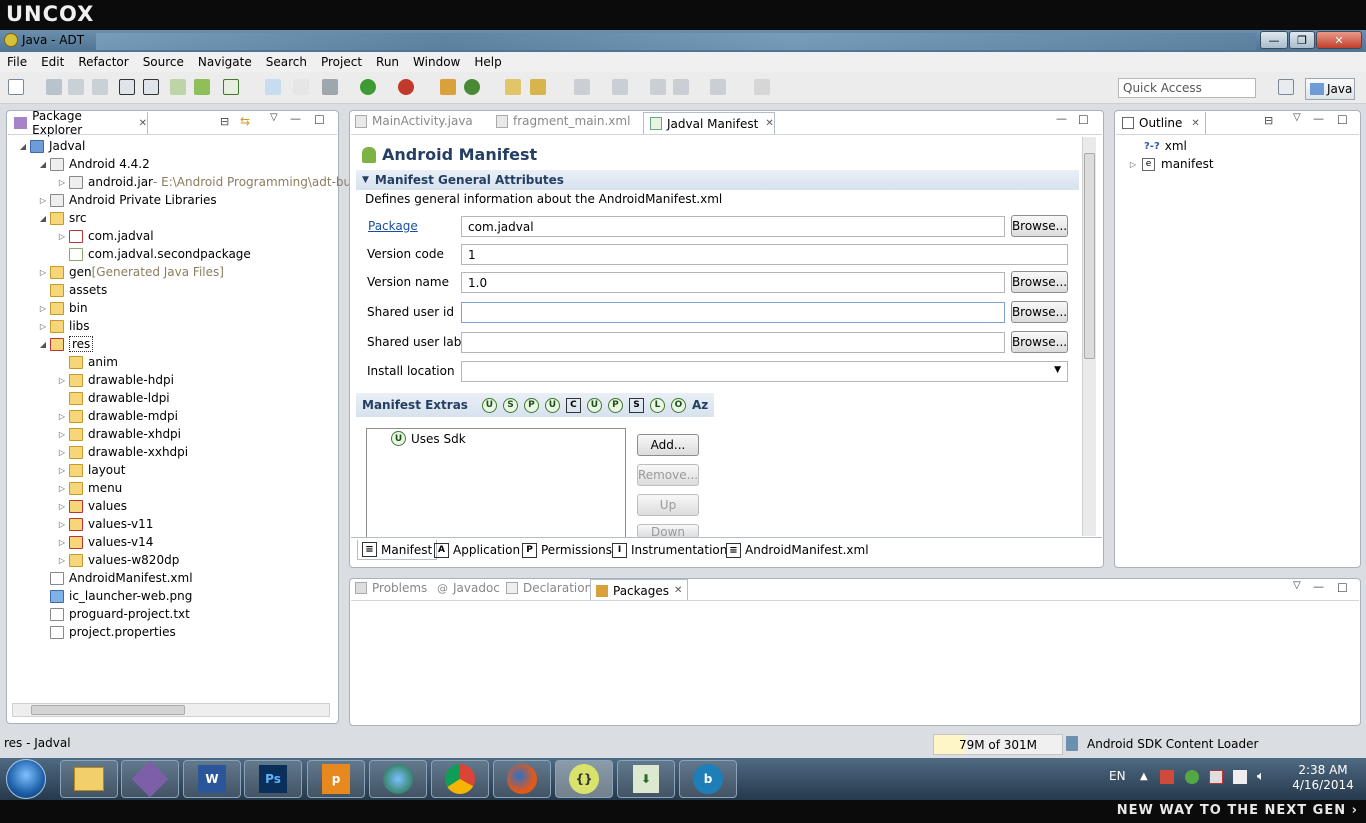  What do you see at coordinates (646, 779) in the screenshot?
I see `taskbar-downloader: ⬇` at bounding box center [646, 779].